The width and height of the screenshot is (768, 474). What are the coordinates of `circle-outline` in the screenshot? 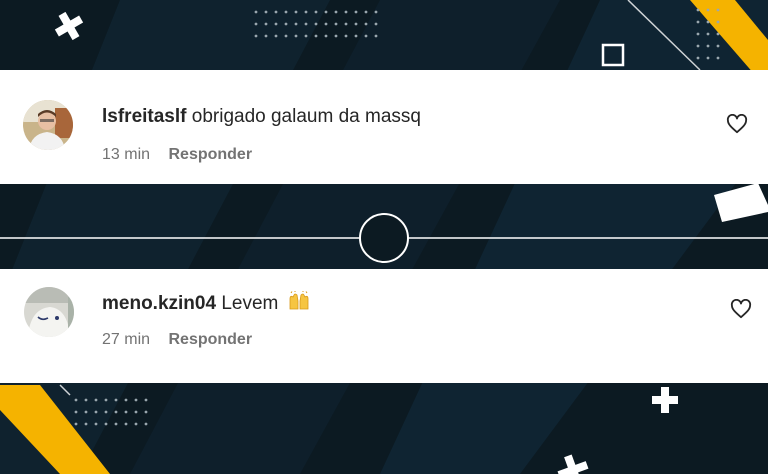 It's located at (384, 238).